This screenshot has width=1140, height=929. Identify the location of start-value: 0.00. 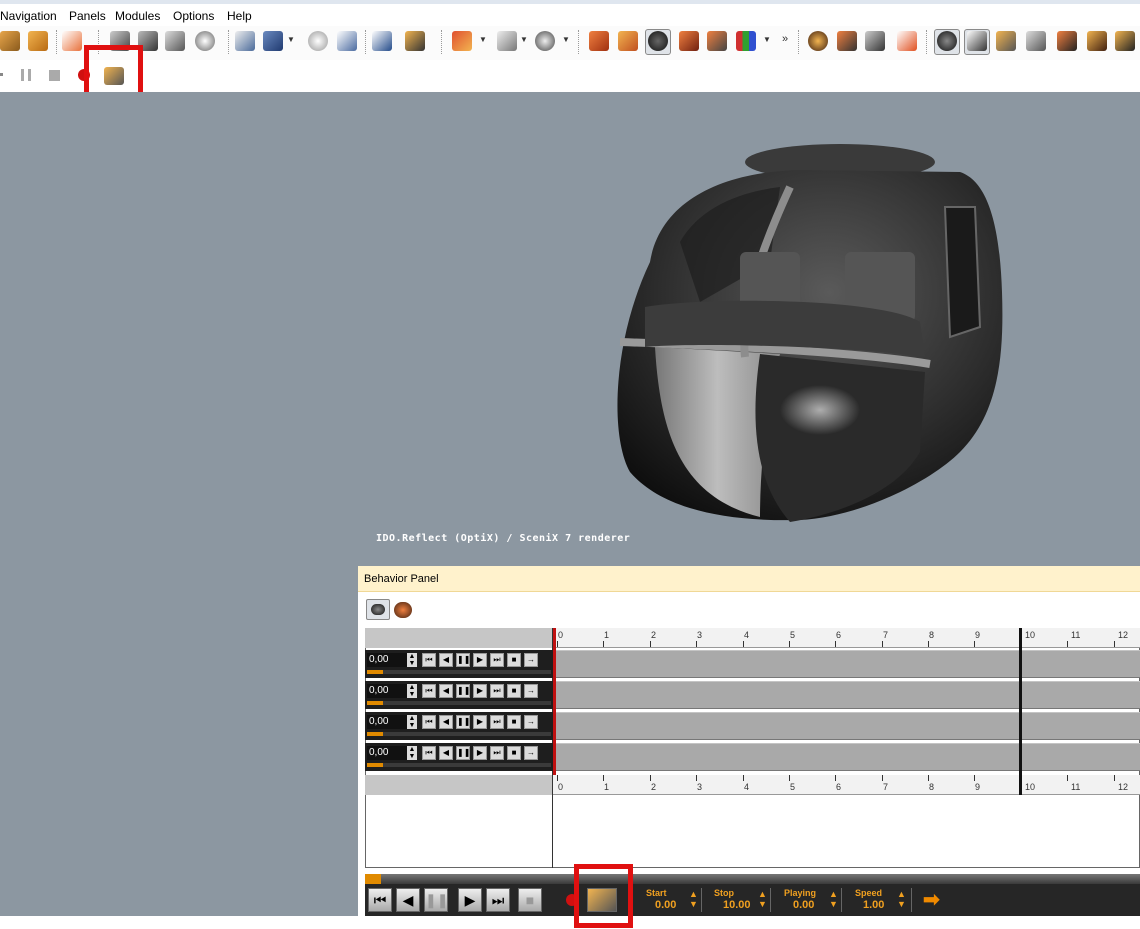
(665, 905).